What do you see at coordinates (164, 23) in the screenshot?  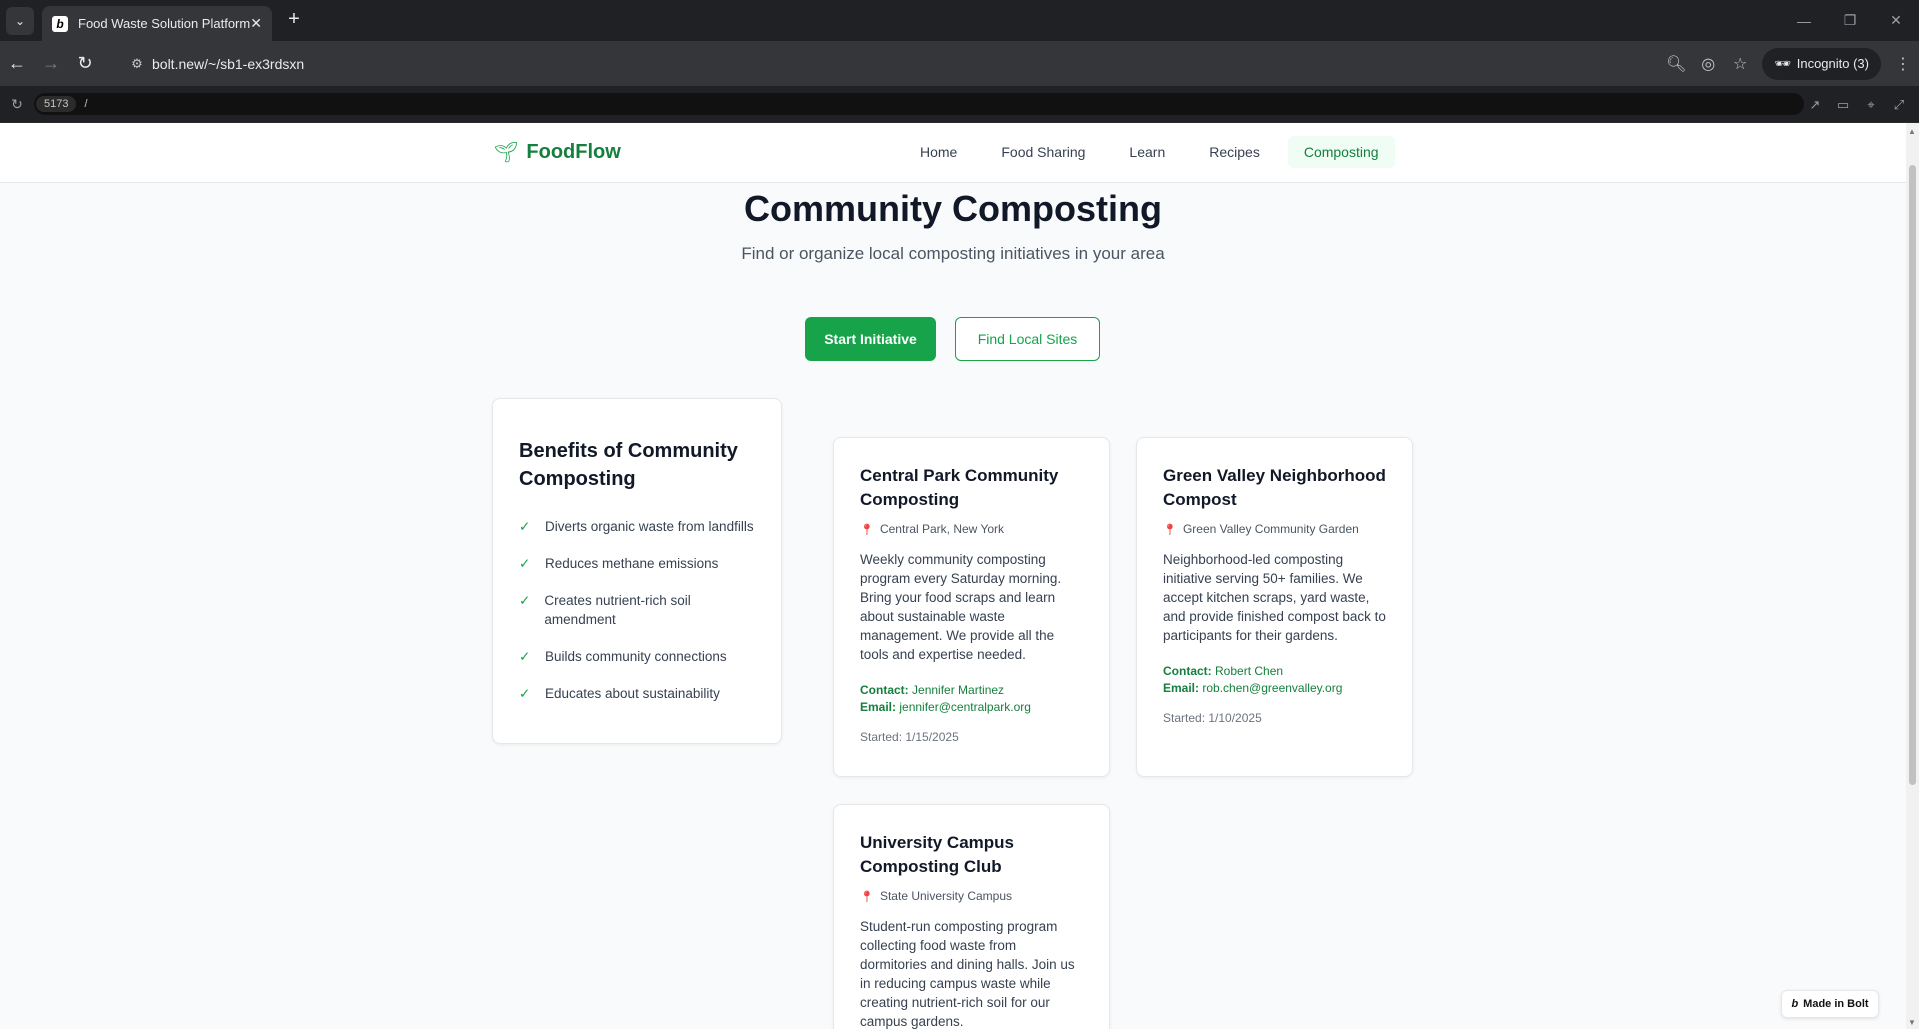 I see `tab-title: Food Waste Solution Platform` at bounding box center [164, 23].